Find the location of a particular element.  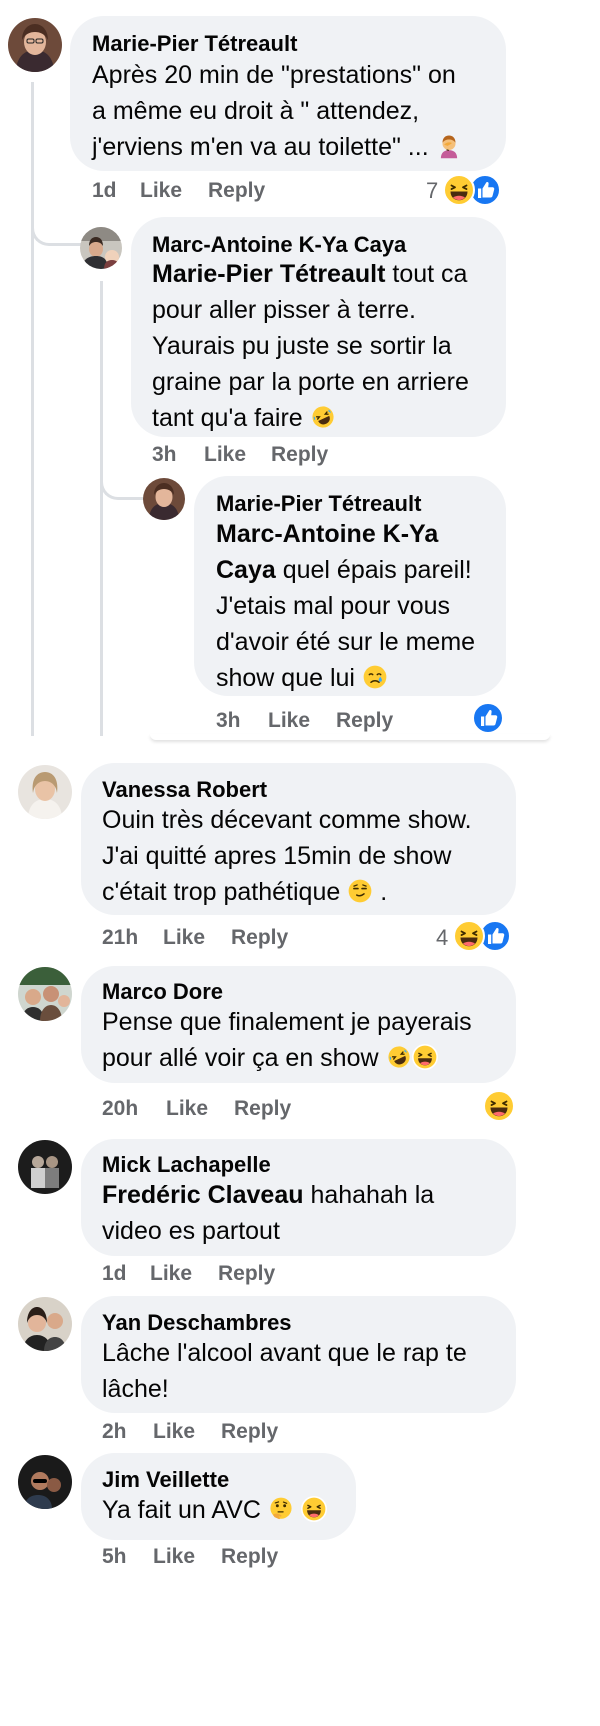

comment-text-line: Pense que finalement je payerais is located at coordinates (287, 1022).